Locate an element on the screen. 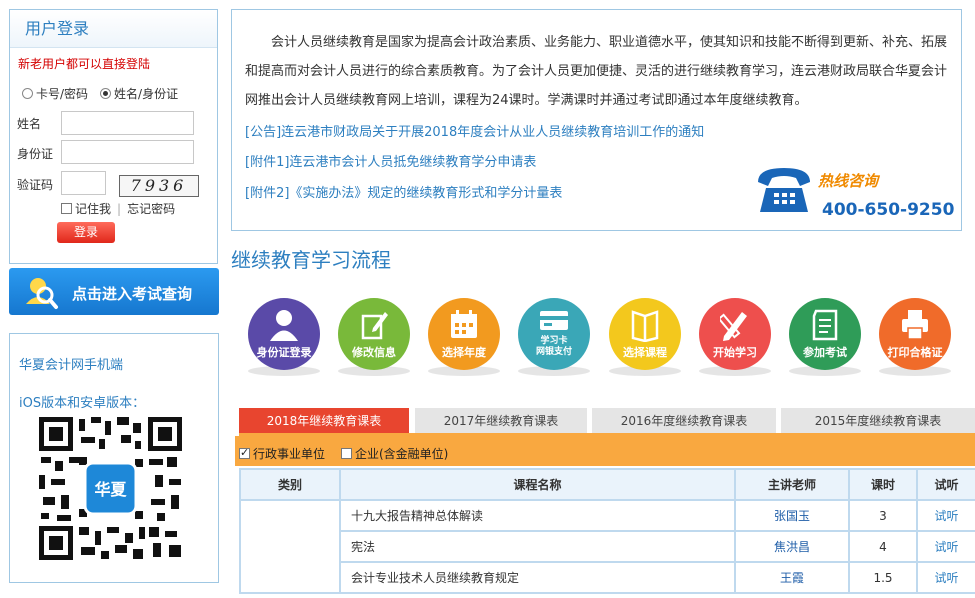 The image size is (975, 598). notice-link-attachment-1: [附件1]连云港市会计人员抵免继续教育学分申请表 is located at coordinates (390, 160).